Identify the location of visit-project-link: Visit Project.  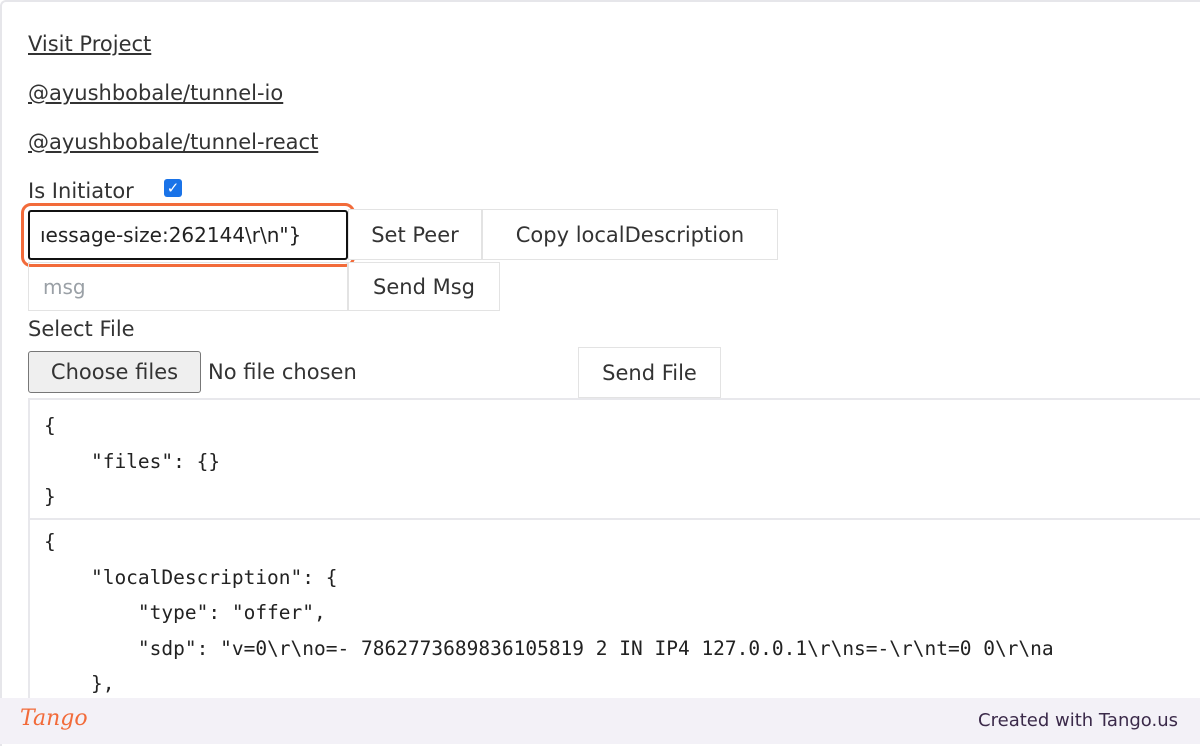
(89, 44).